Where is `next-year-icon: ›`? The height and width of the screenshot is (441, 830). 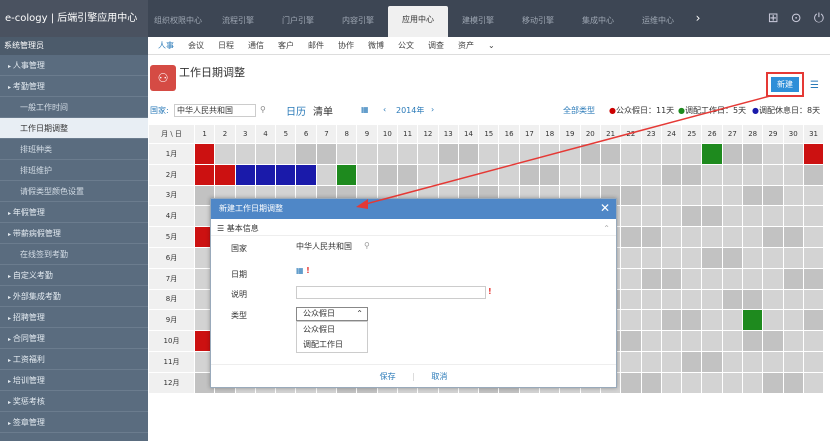
next-year-icon: › is located at coordinates (432, 109).